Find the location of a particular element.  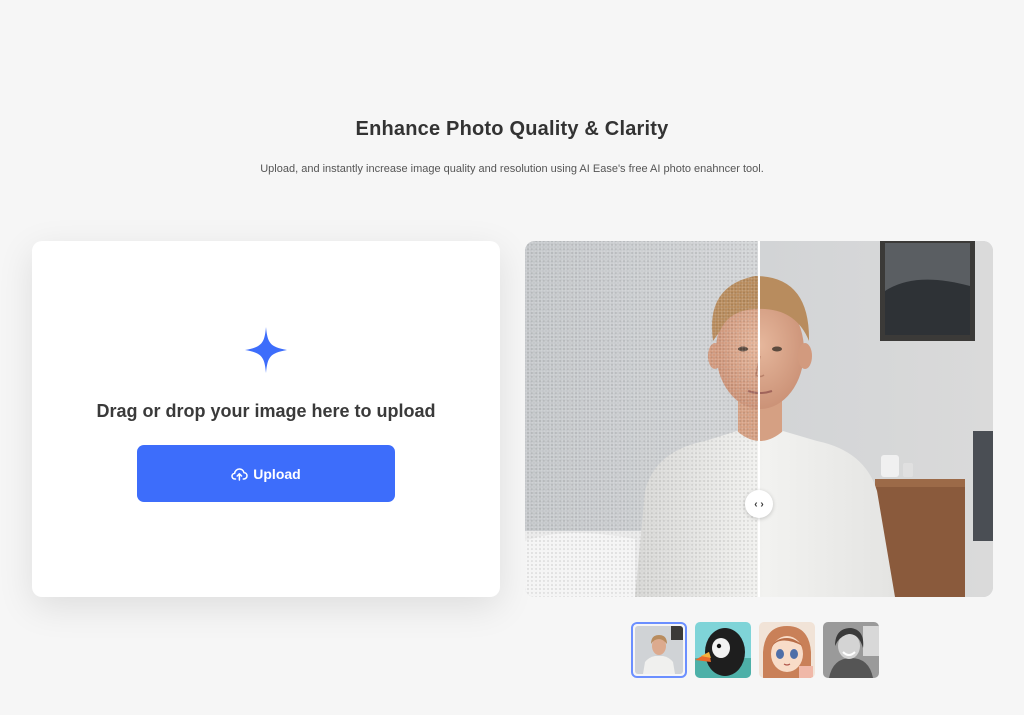

sample-thumb-anime is located at coordinates (787, 650).